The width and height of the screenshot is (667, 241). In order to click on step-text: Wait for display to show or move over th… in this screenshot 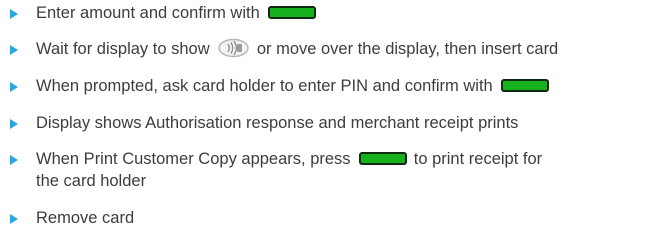, I will do `click(297, 49)`.